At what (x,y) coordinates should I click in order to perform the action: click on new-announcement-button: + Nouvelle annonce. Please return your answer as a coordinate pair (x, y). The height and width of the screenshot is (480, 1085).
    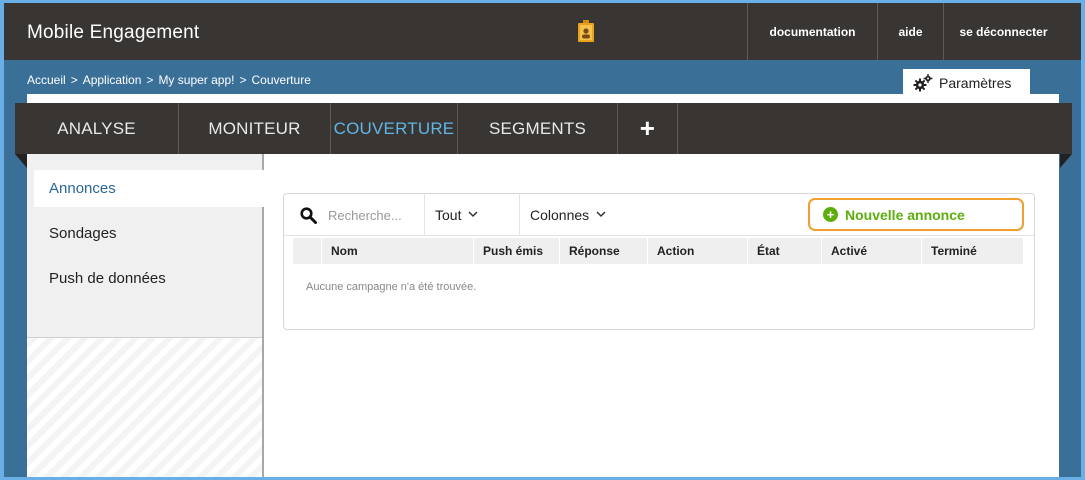
    Looking at the image, I should click on (916, 214).